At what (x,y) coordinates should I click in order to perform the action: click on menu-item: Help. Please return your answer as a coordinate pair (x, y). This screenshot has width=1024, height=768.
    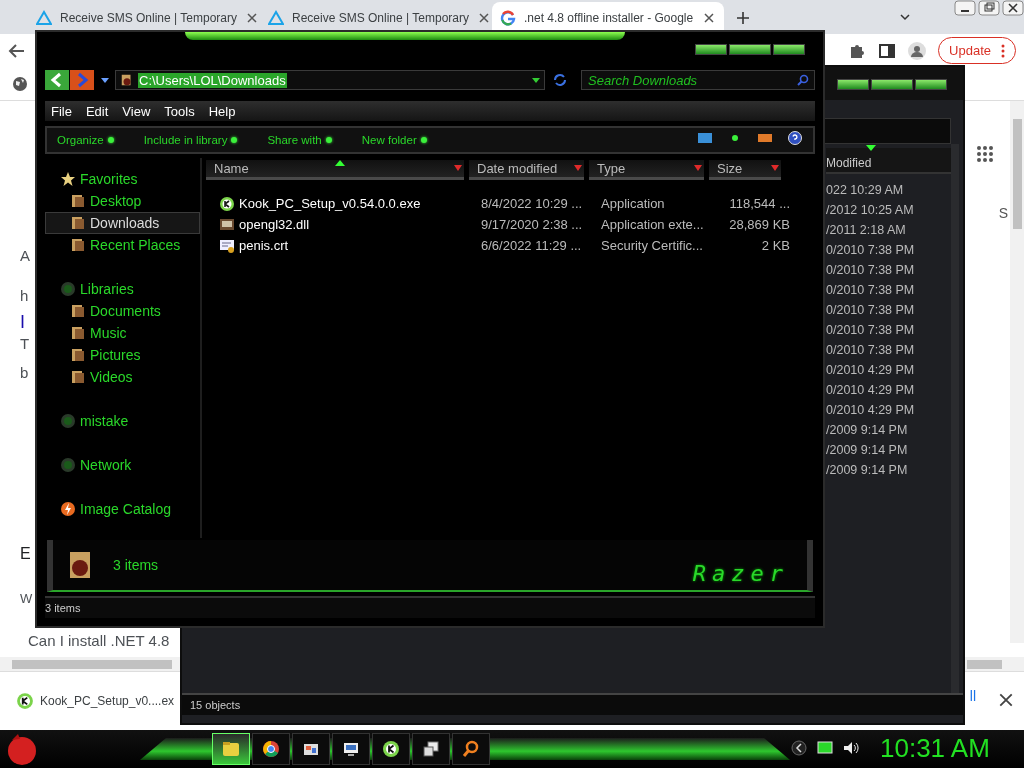
    Looking at the image, I should click on (222, 111).